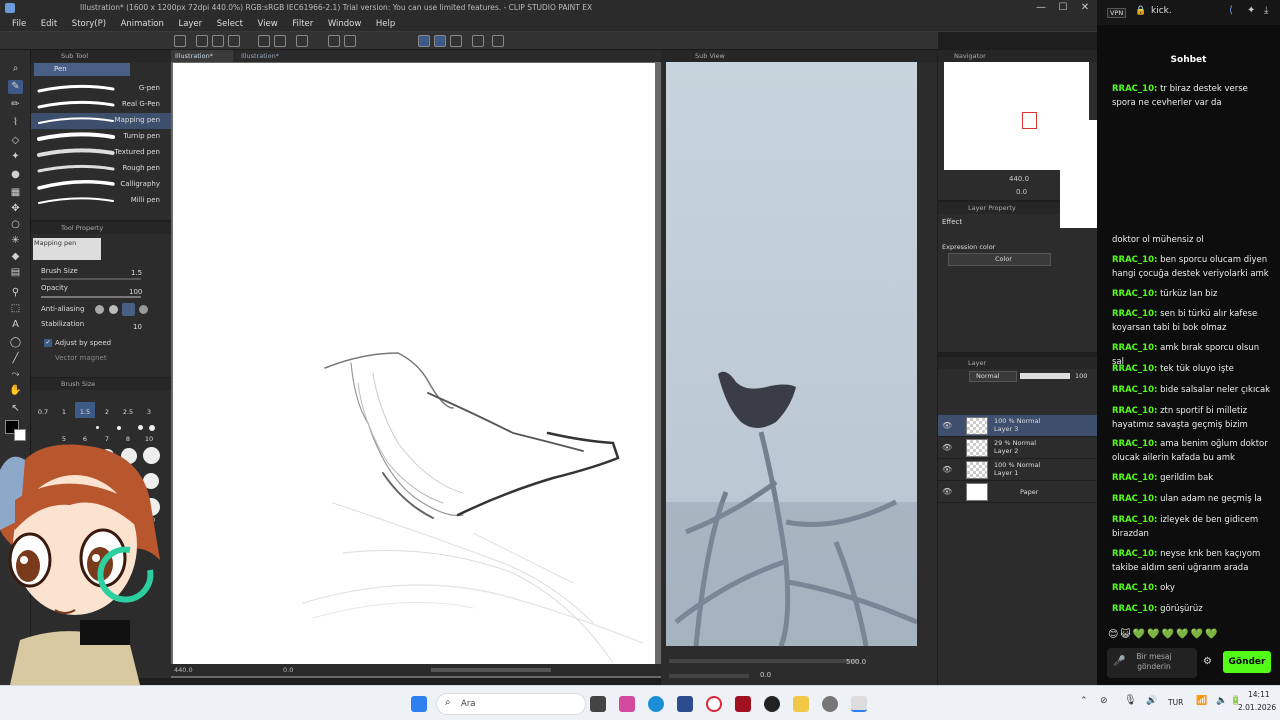 The image size is (1280, 720). I want to click on chat-input: 🎤 Bir mesaj gönderin, so click(1152, 663).